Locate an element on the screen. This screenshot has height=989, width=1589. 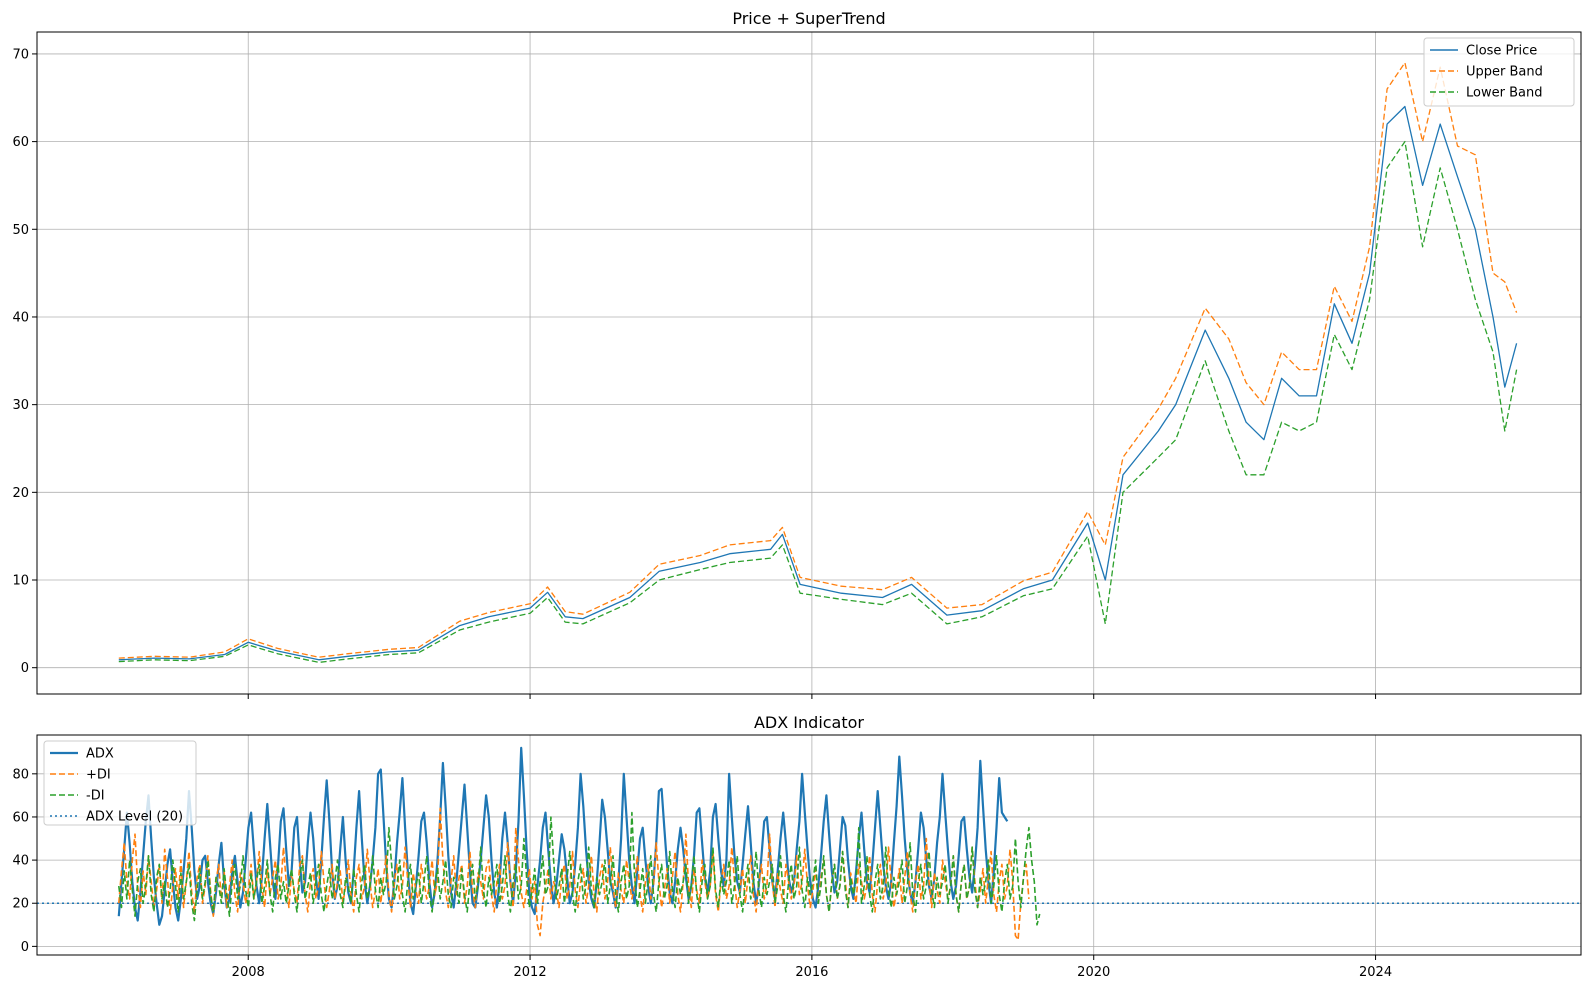
adx-chart-x-ticks: 2008 2012 2016 2020 2024 is located at coordinates (812, 967).